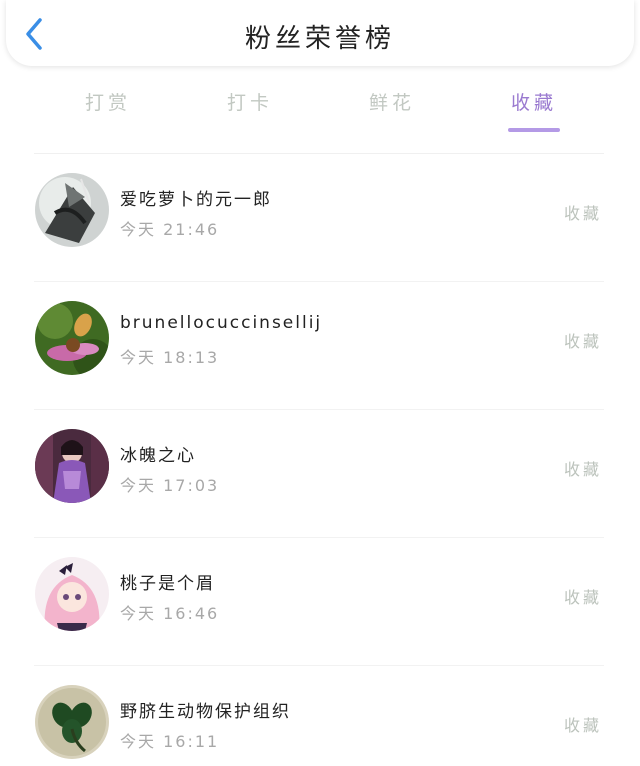 This screenshot has width=640, height=766. What do you see at coordinates (170, 485) in the screenshot?
I see `timestamp: 今天 17:03` at bounding box center [170, 485].